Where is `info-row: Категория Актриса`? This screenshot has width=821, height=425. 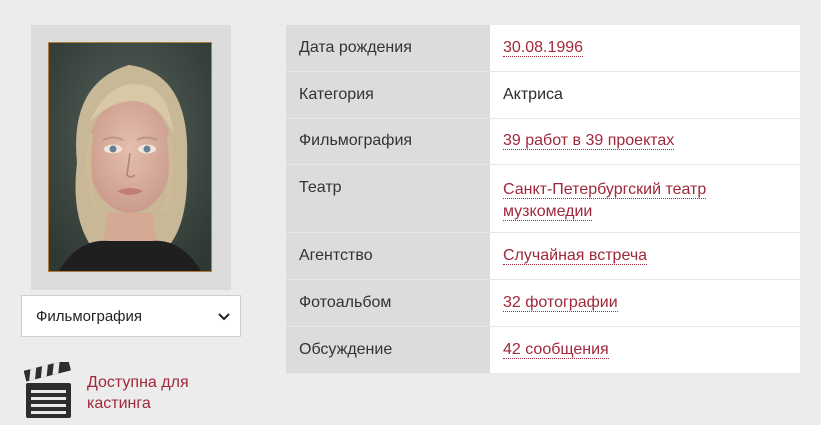
info-row: Категория Актриса is located at coordinates (543, 94).